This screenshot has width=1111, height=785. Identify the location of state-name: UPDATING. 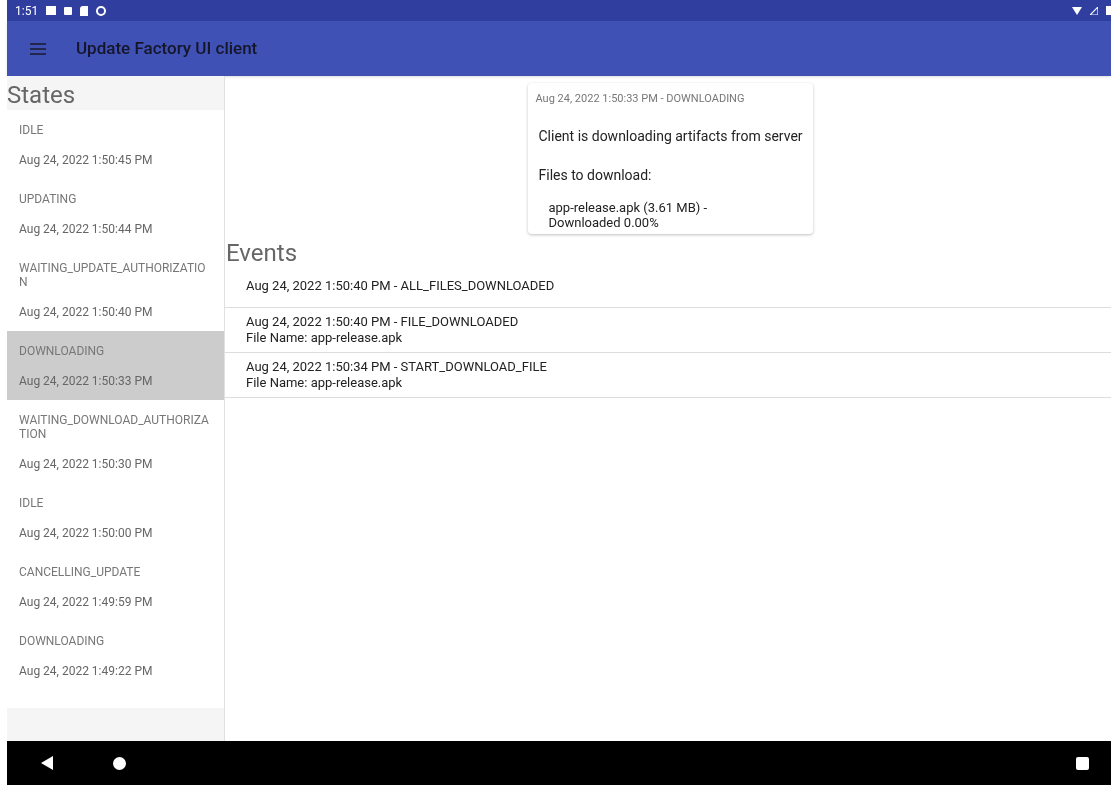
(48, 199).